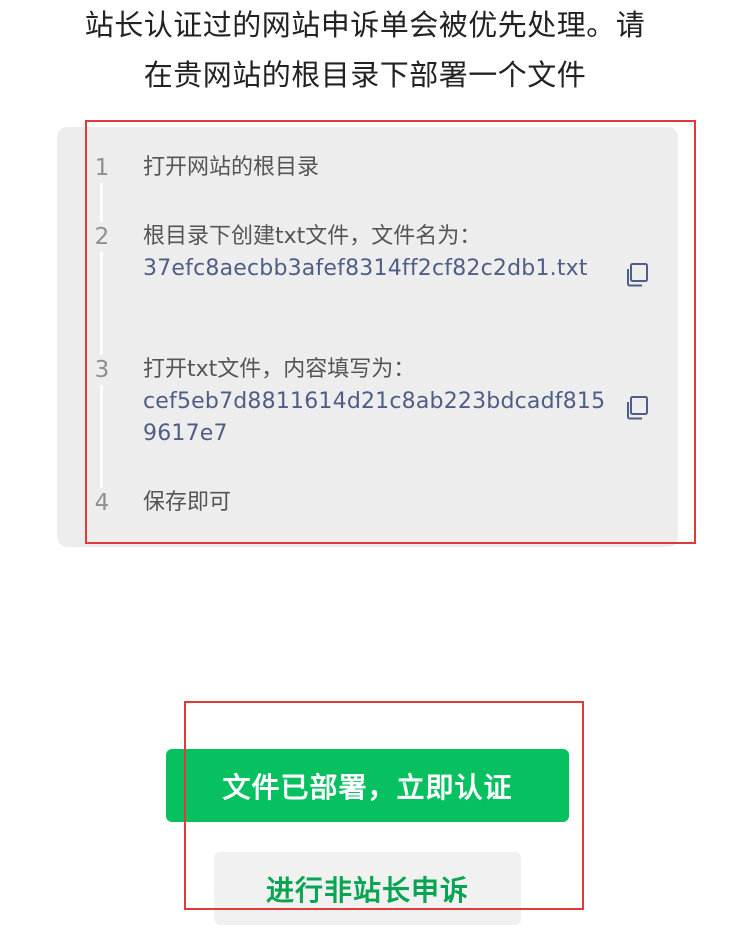 The height and width of the screenshot is (930, 730). What do you see at coordinates (365, 50) in the screenshot?
I see `intro-text: 站长认证过的网站申诉单会被优先处理。请 在贵网站的根目录下部署一个文件` at bounding box center [365, 50].